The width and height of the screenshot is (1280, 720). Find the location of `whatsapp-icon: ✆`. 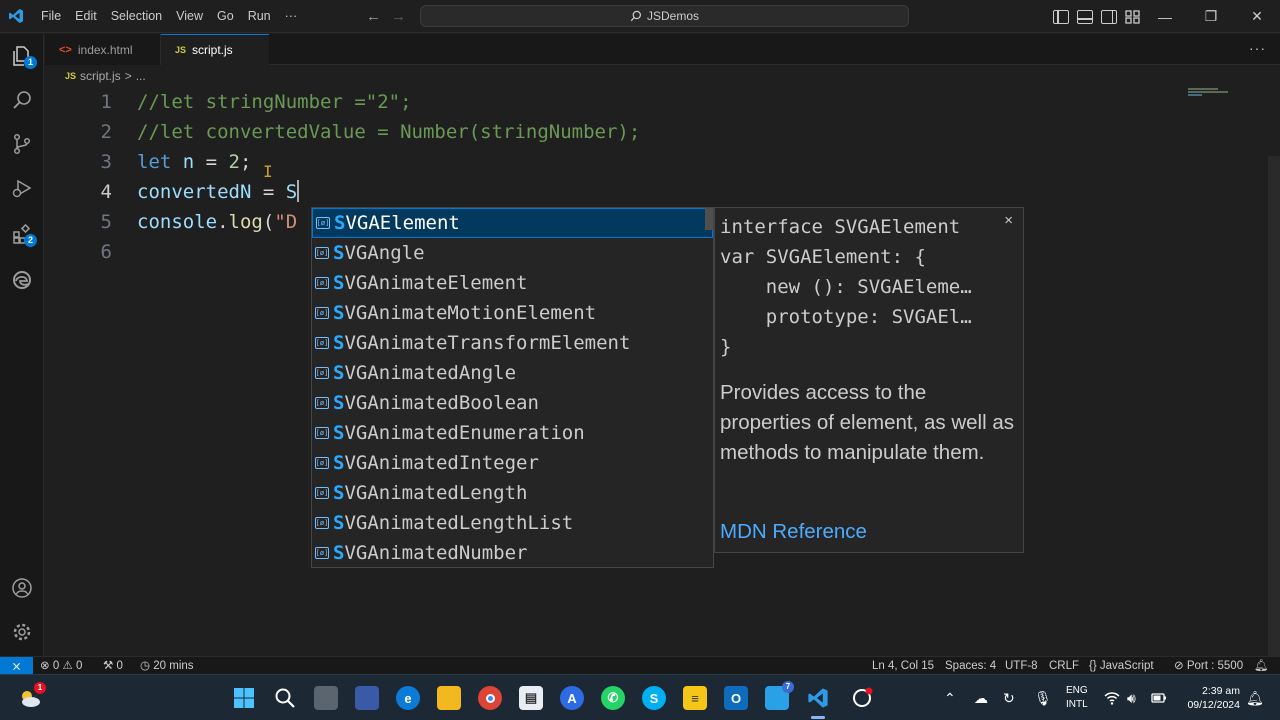

whatsapp-icon: ✆ is located at coordinates (613, 698).